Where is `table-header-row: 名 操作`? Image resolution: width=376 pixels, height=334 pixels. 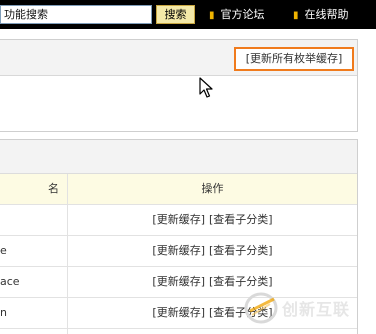 table-header-row: 名 操作 is located at coordinates (178, 189).